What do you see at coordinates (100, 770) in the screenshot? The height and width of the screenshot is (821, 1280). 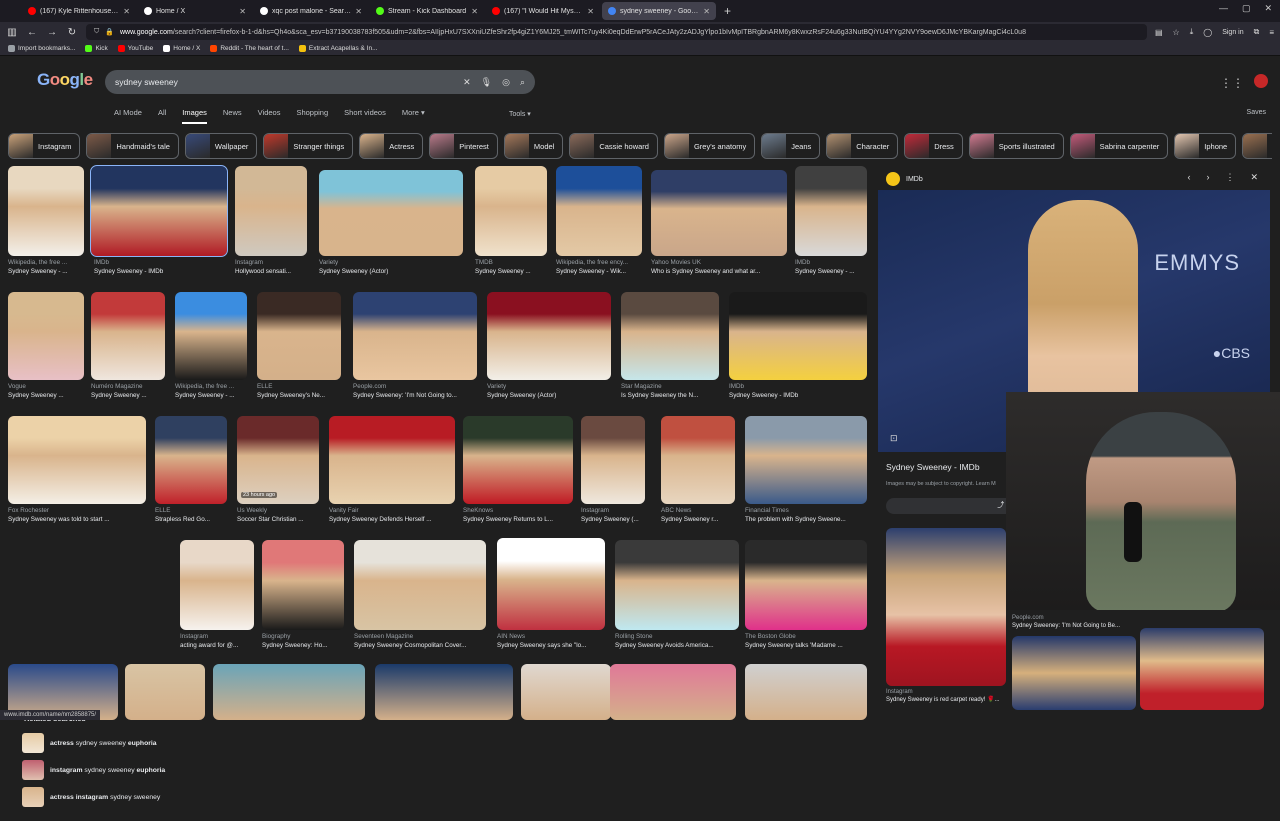 I see `related-search-item: instagram sydney sweeney euphoria` at bounding box center [100, 770].